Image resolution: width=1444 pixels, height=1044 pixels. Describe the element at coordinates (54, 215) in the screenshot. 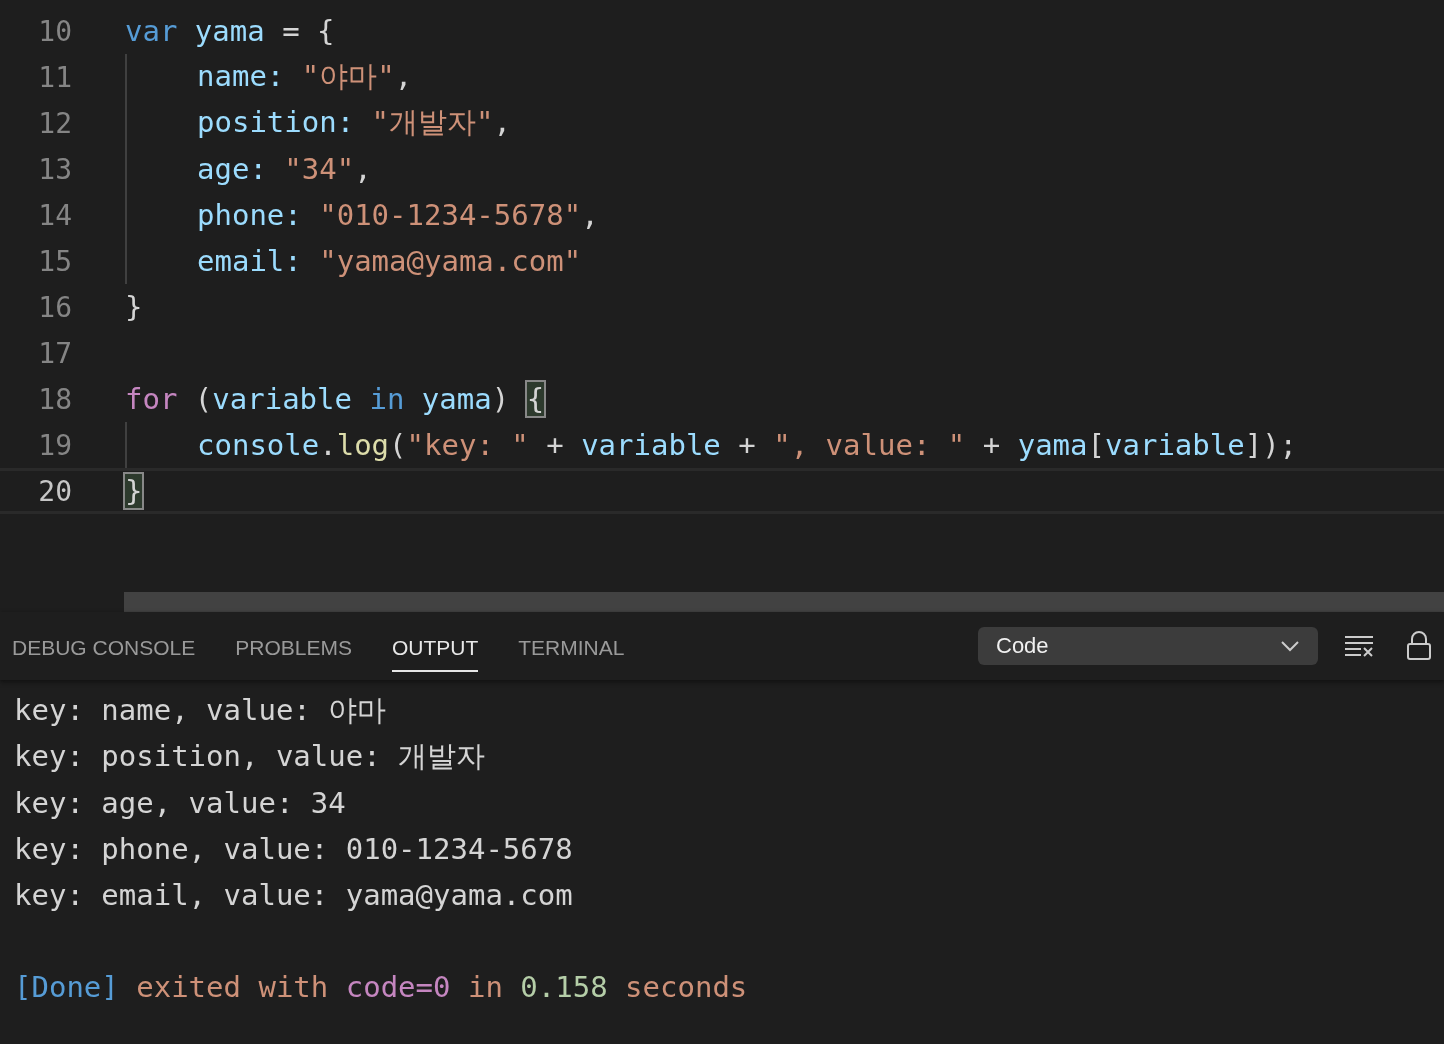

I see `line-number: 14` at that location.